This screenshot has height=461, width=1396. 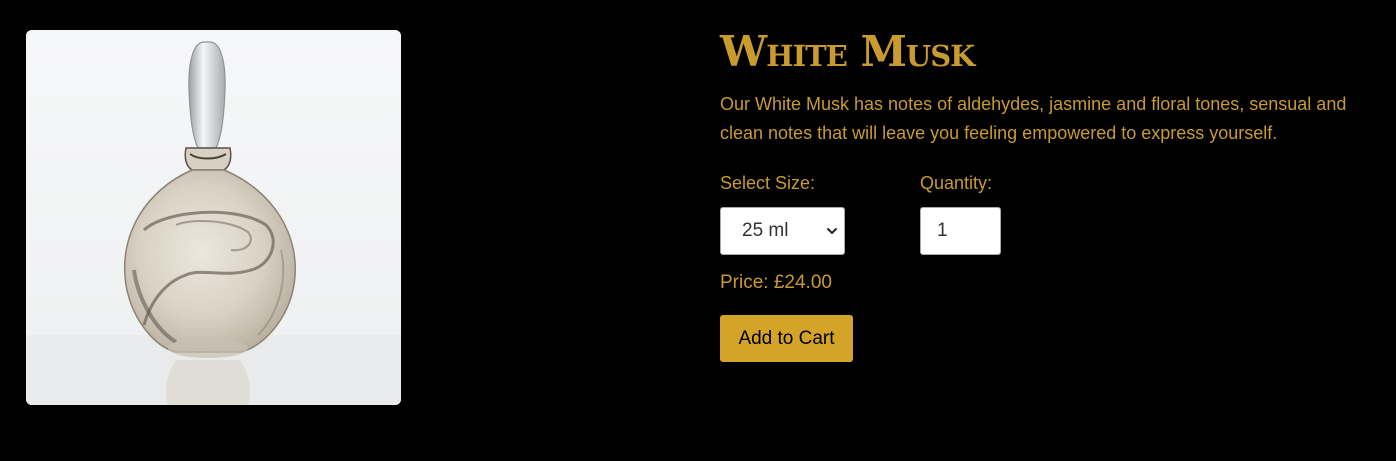 What do you see at coordinates (768, 183) in the screenshot?
I see `size-label: Select Size:` at bounding box center [768, 183].